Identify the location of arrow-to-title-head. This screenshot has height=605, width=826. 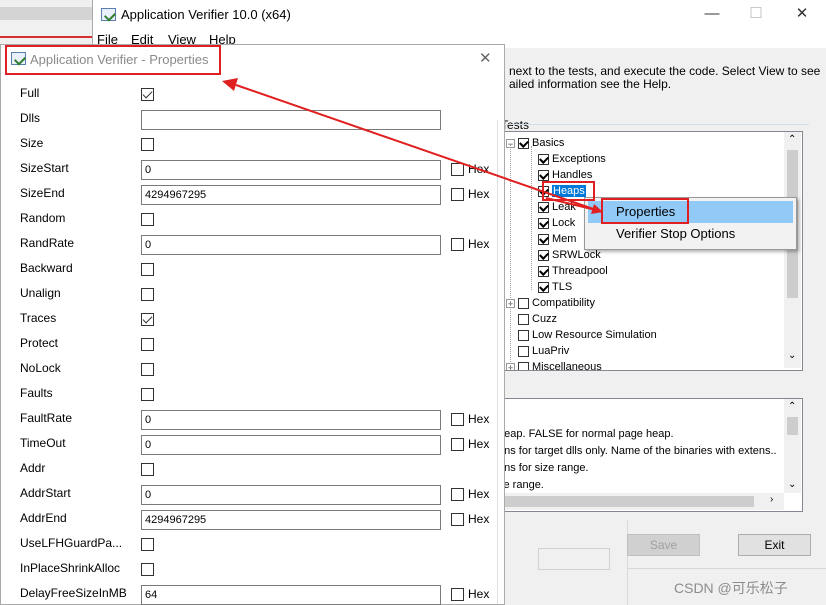
(230, 84).